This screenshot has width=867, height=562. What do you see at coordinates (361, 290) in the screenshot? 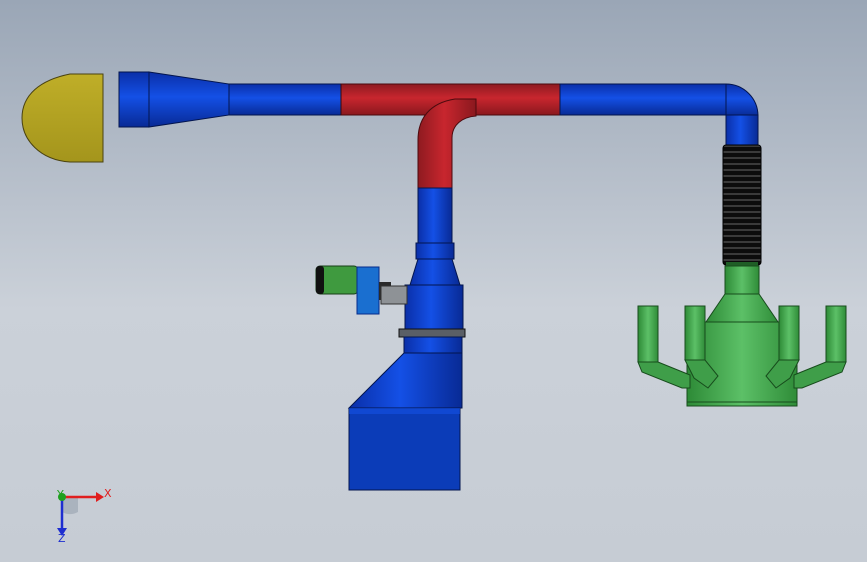
I see `fan-motor` at bounding box center [361, 290].